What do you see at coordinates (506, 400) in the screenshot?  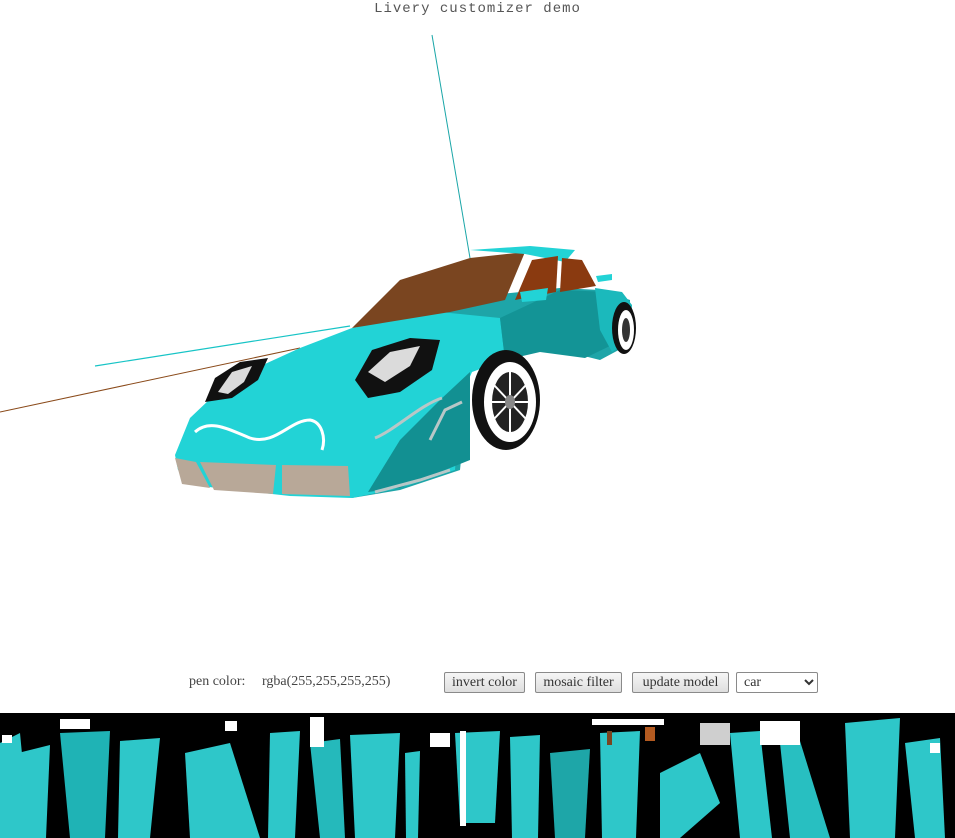 I see `car-front-wheel` at bounding box center [506, 400].